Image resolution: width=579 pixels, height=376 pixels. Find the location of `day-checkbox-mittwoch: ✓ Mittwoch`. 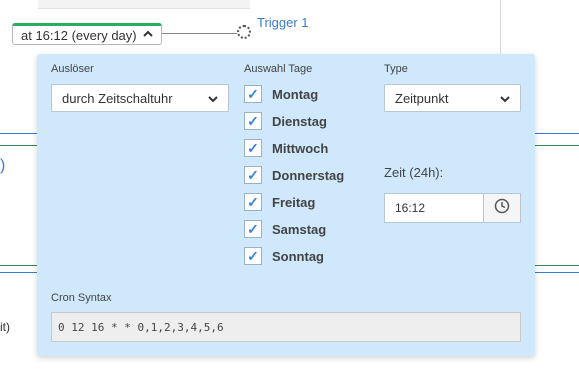

day-checkbox-mittwoch: ✓ Mittwoch is located at coordinates (286, 148).